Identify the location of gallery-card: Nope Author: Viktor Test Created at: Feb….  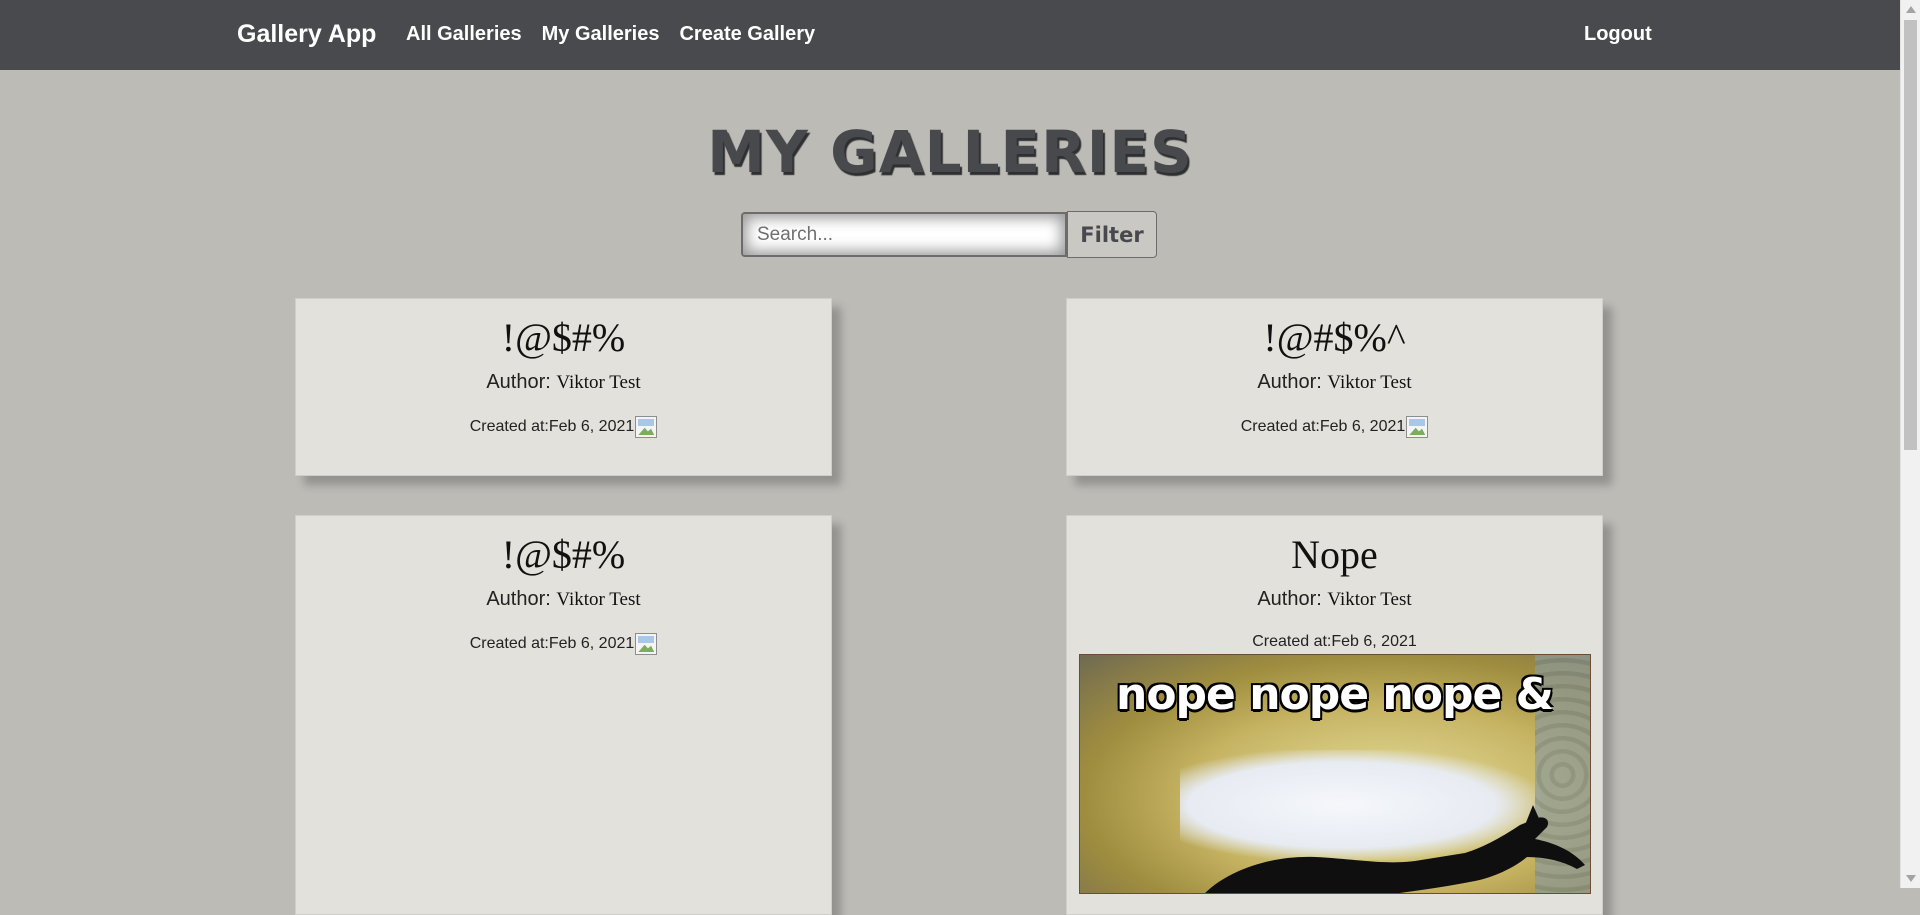
(1334, 715).